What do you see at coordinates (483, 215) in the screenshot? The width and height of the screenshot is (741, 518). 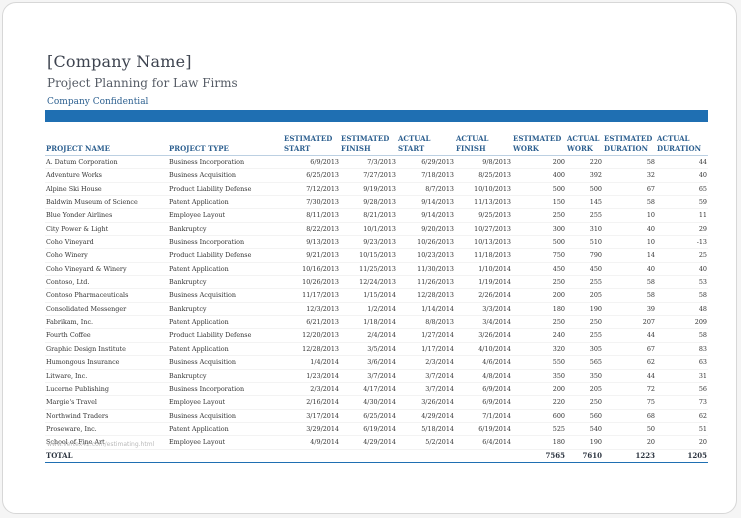 I see `cell-actual-finish: 9/25/2013` at bounding box center [483, 215].